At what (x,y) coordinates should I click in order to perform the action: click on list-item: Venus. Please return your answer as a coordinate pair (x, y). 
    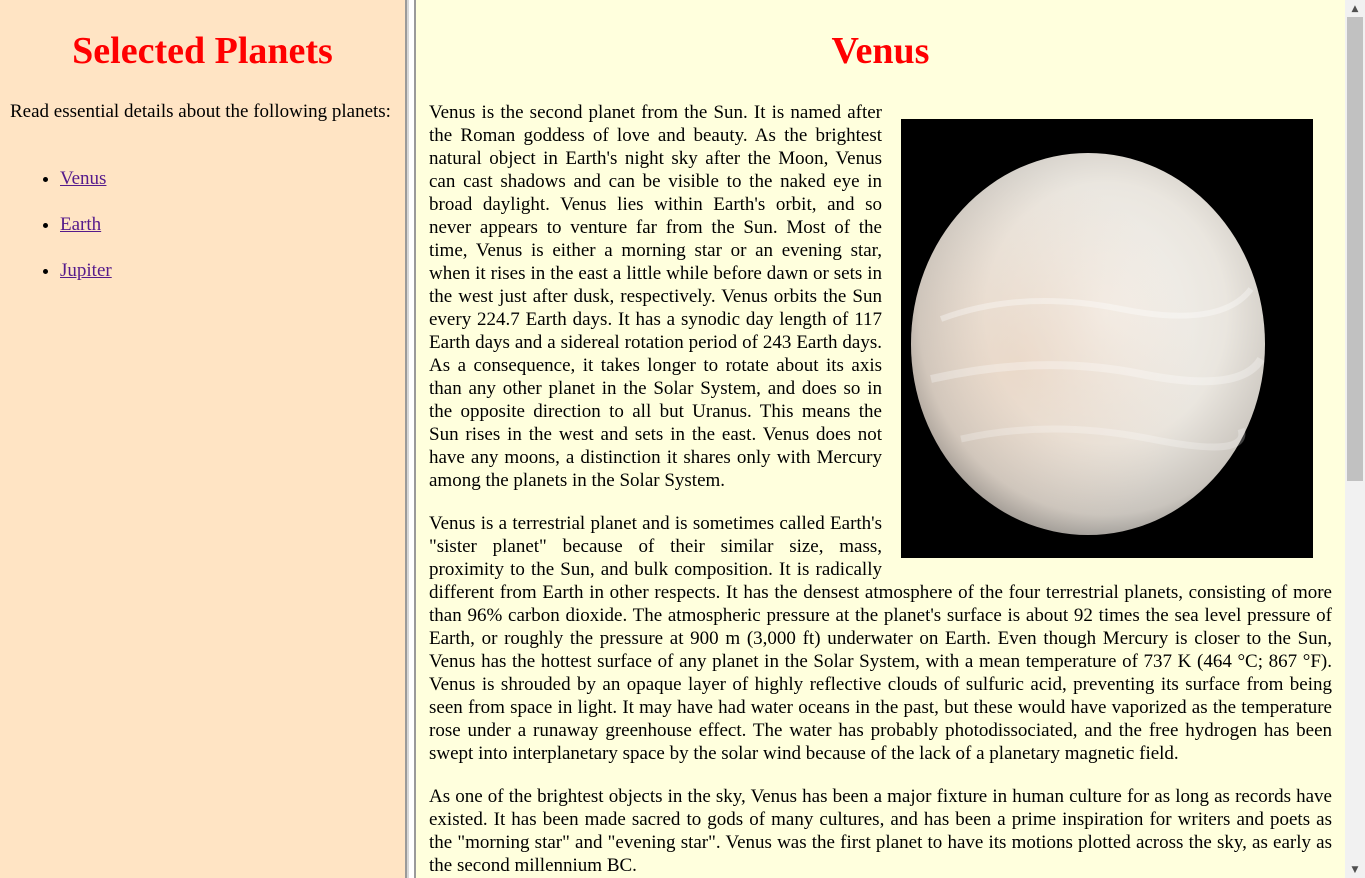
    Looking at the image, I should click on (86, 178).